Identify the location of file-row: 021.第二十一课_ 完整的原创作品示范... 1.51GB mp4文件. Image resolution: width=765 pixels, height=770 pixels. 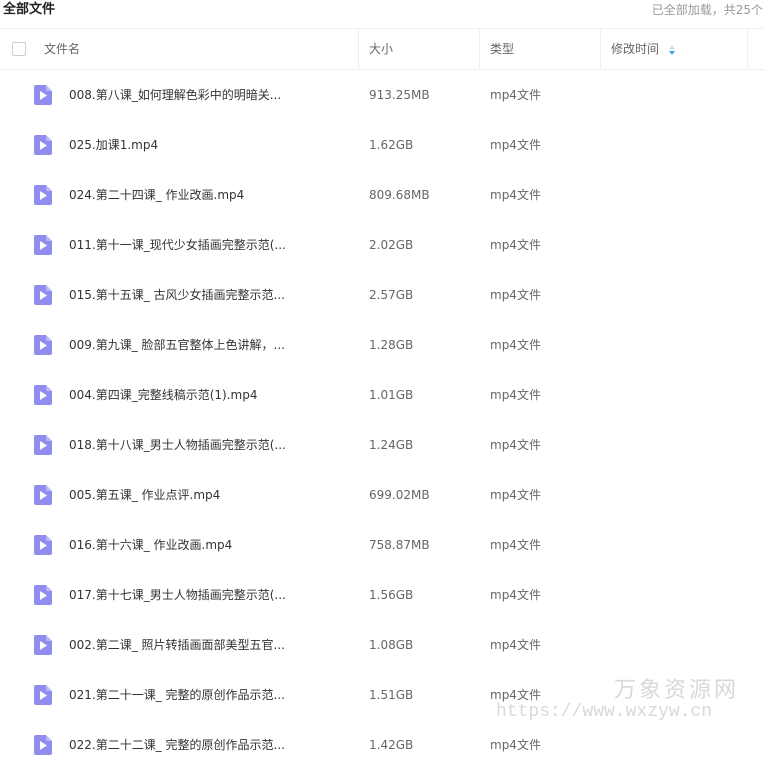
(382, 695).